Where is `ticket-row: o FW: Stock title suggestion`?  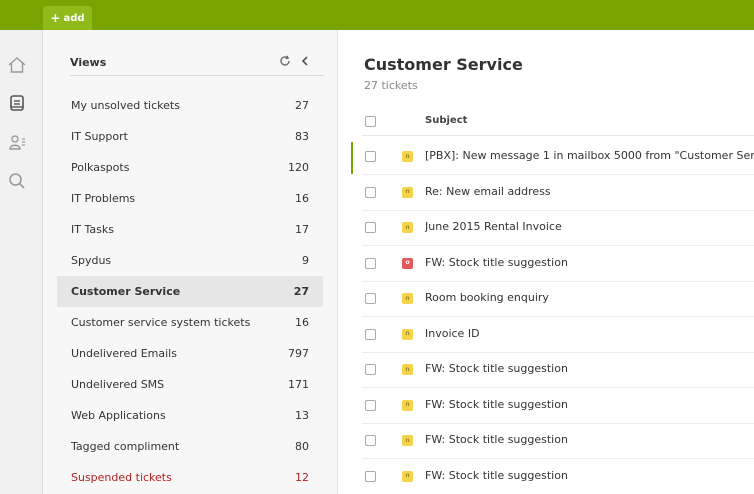 ticket-row: o FW: Stock title suggestion is located at coordinates (558, 264).